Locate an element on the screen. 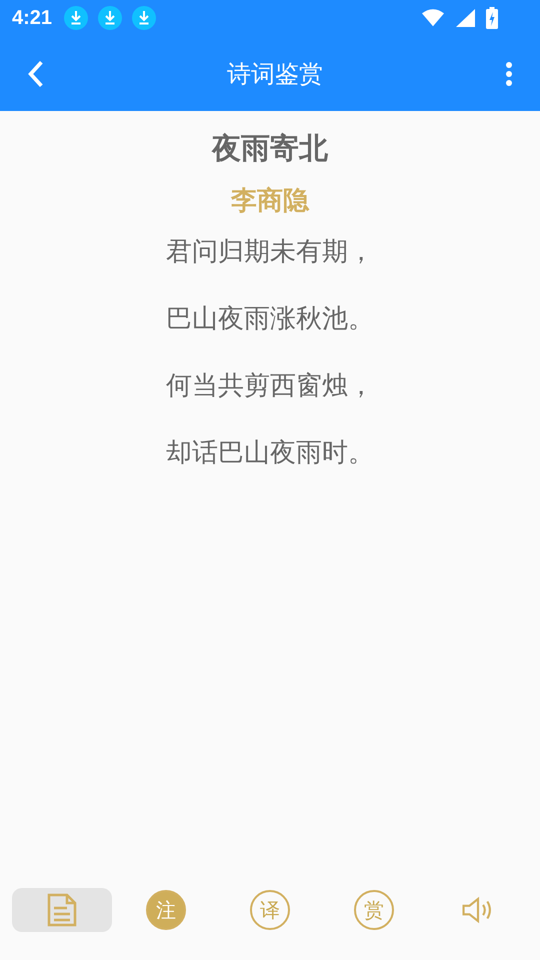 This screenshot has width=540, height=960. document-icon is located at coordinates (62, 910).